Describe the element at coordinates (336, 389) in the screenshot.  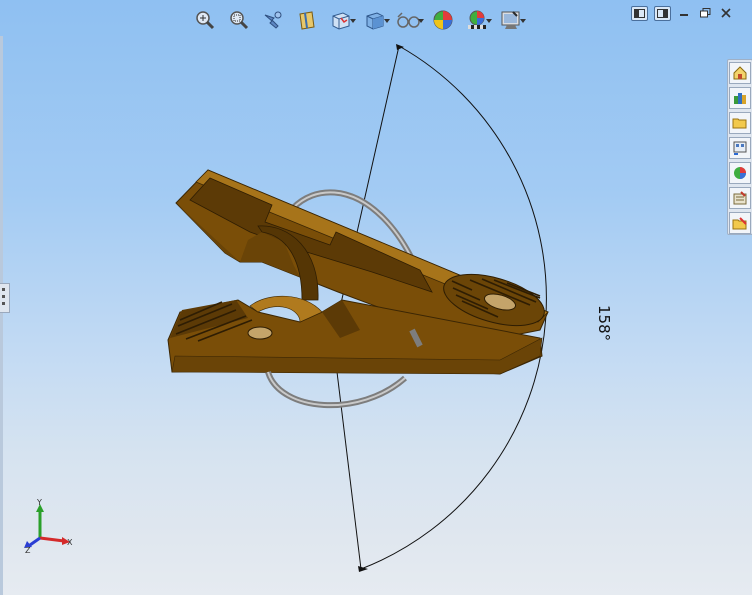
I see `rotate-ring-lower` at that location.